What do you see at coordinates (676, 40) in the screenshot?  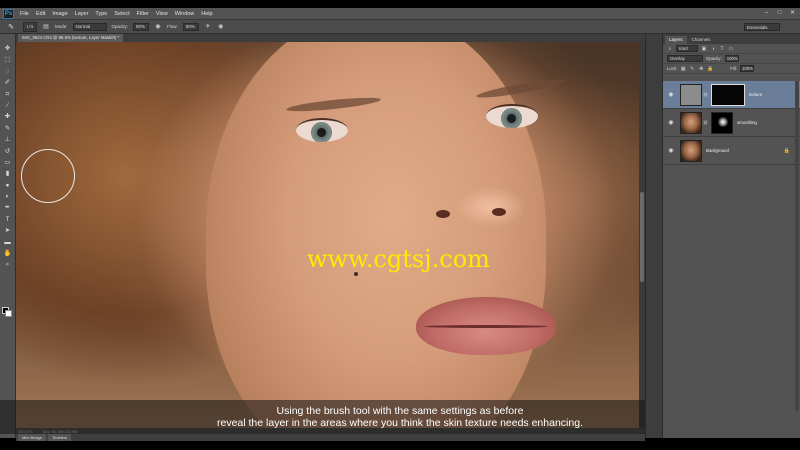 I see `tab-layers: Layers` at bounding box center [676, 40].